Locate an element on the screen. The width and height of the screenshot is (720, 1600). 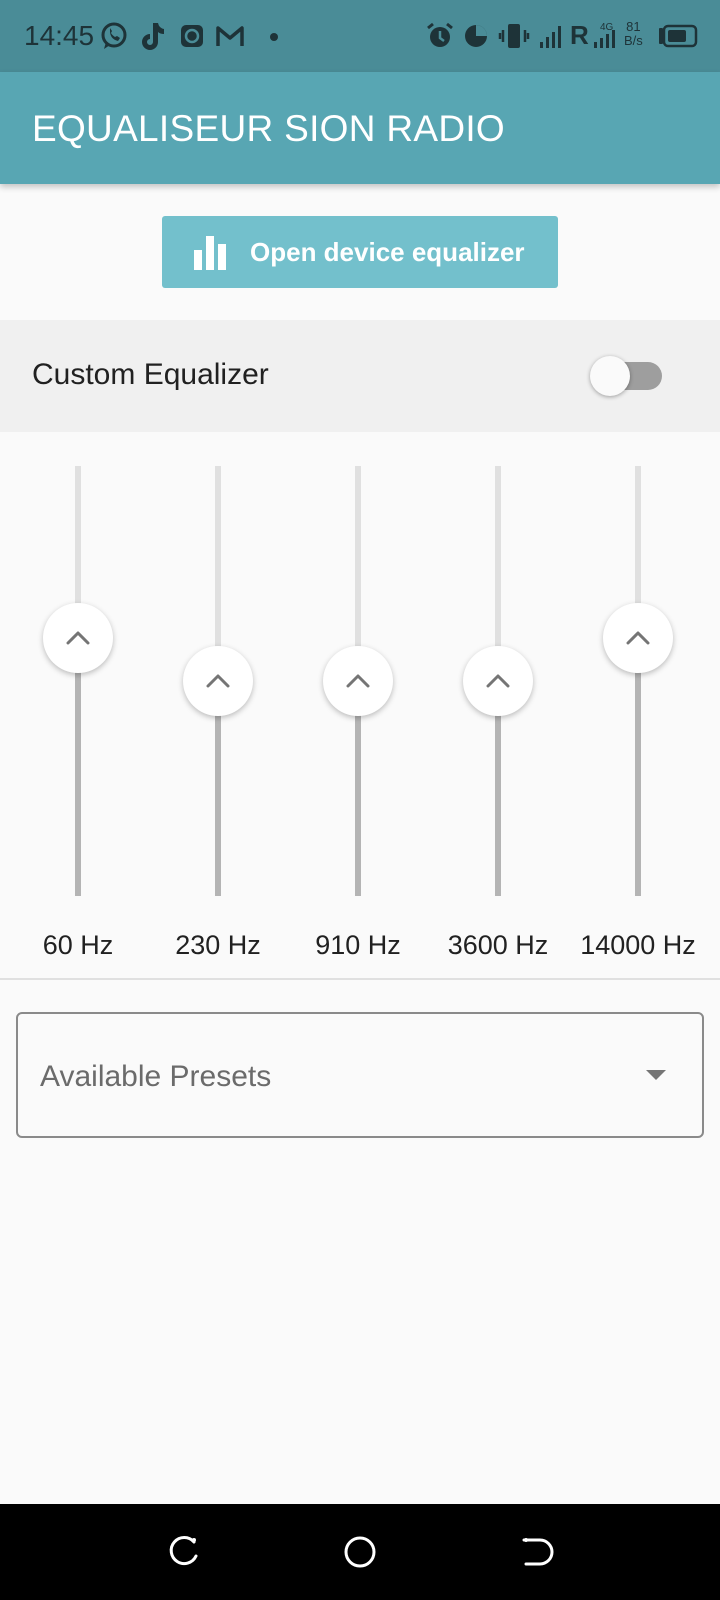
tiktok-icon is located at coordinates (153, 36).